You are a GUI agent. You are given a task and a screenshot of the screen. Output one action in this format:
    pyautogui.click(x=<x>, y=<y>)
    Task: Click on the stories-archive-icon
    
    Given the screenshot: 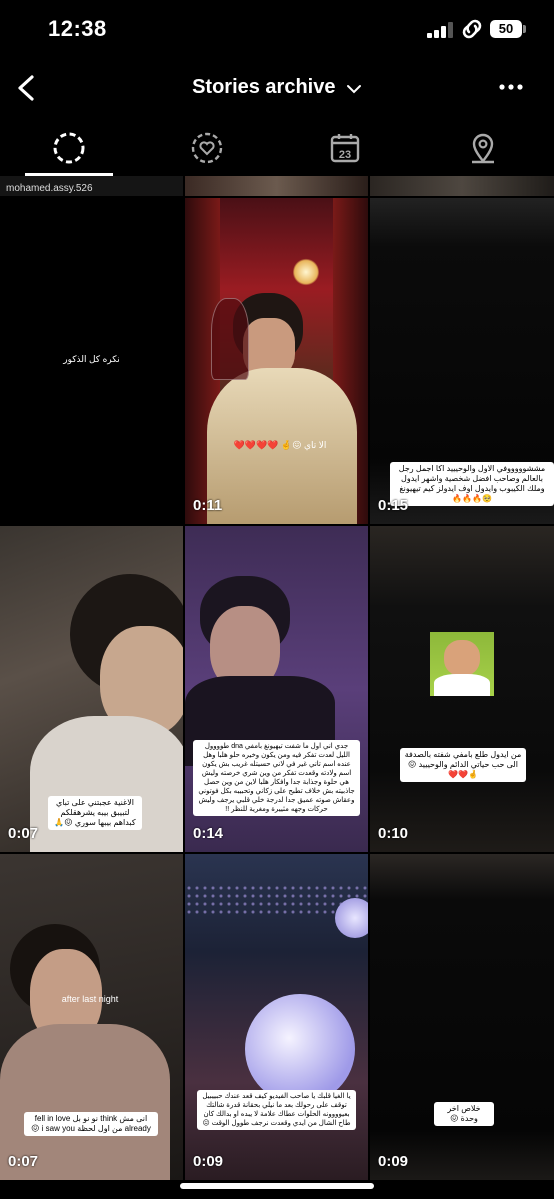 What is the action you would take?
    pyautogui.click(x=69, y=148)
    